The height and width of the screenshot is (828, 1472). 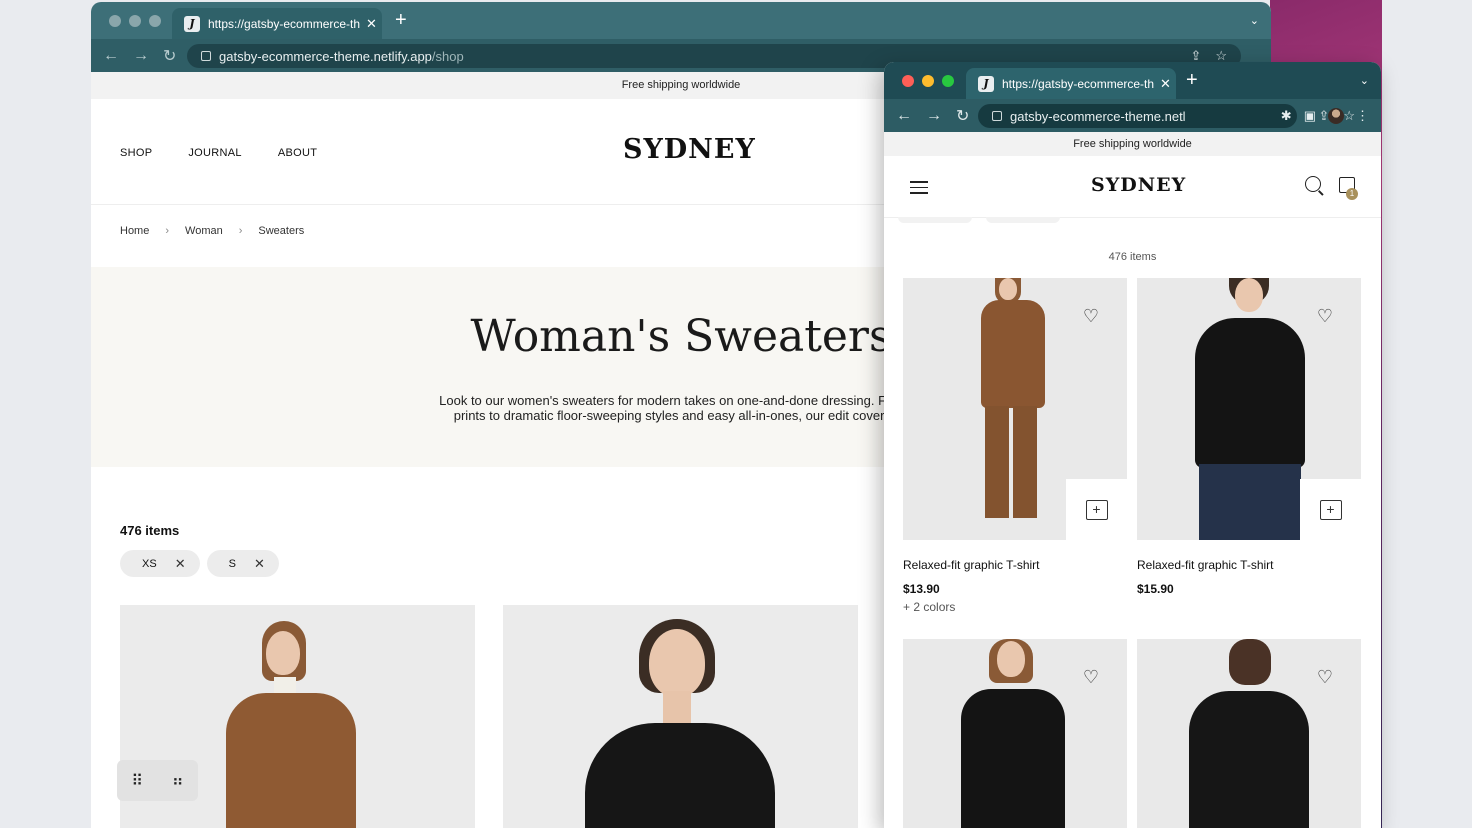 I want to click on grid-icon: ⠶, so click(x=178, y=781).